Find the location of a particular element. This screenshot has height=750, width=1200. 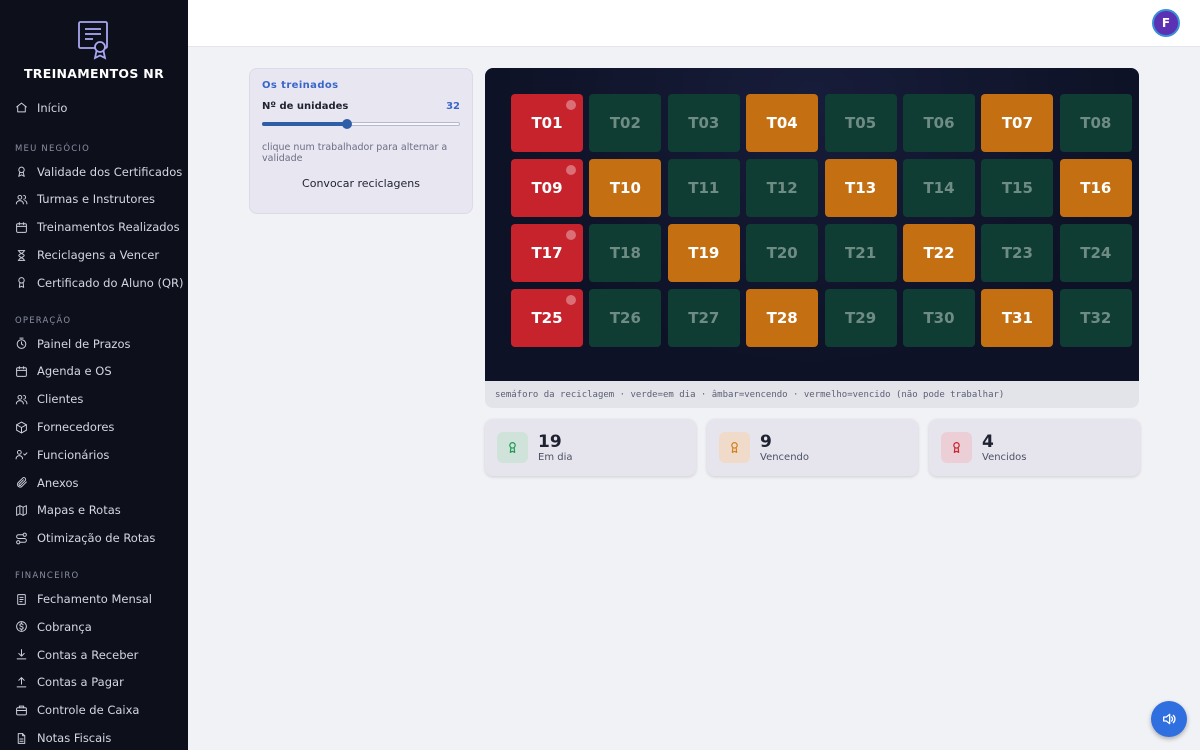

sidebar-item-label: Treinamentos Realizados is located at coordinates (108, 227).